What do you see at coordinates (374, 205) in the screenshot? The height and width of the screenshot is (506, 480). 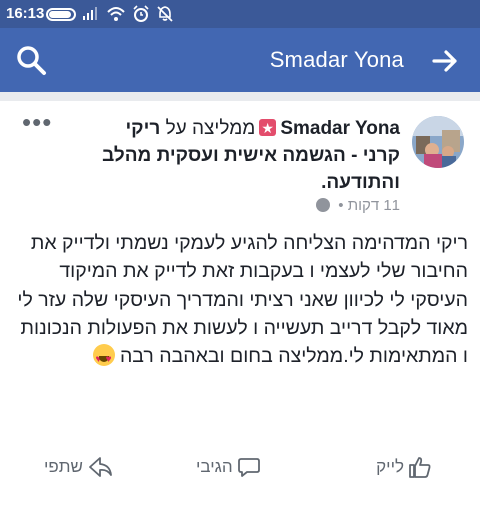 I see `post-time: 11 דקות` at bounding box center [374, 205].